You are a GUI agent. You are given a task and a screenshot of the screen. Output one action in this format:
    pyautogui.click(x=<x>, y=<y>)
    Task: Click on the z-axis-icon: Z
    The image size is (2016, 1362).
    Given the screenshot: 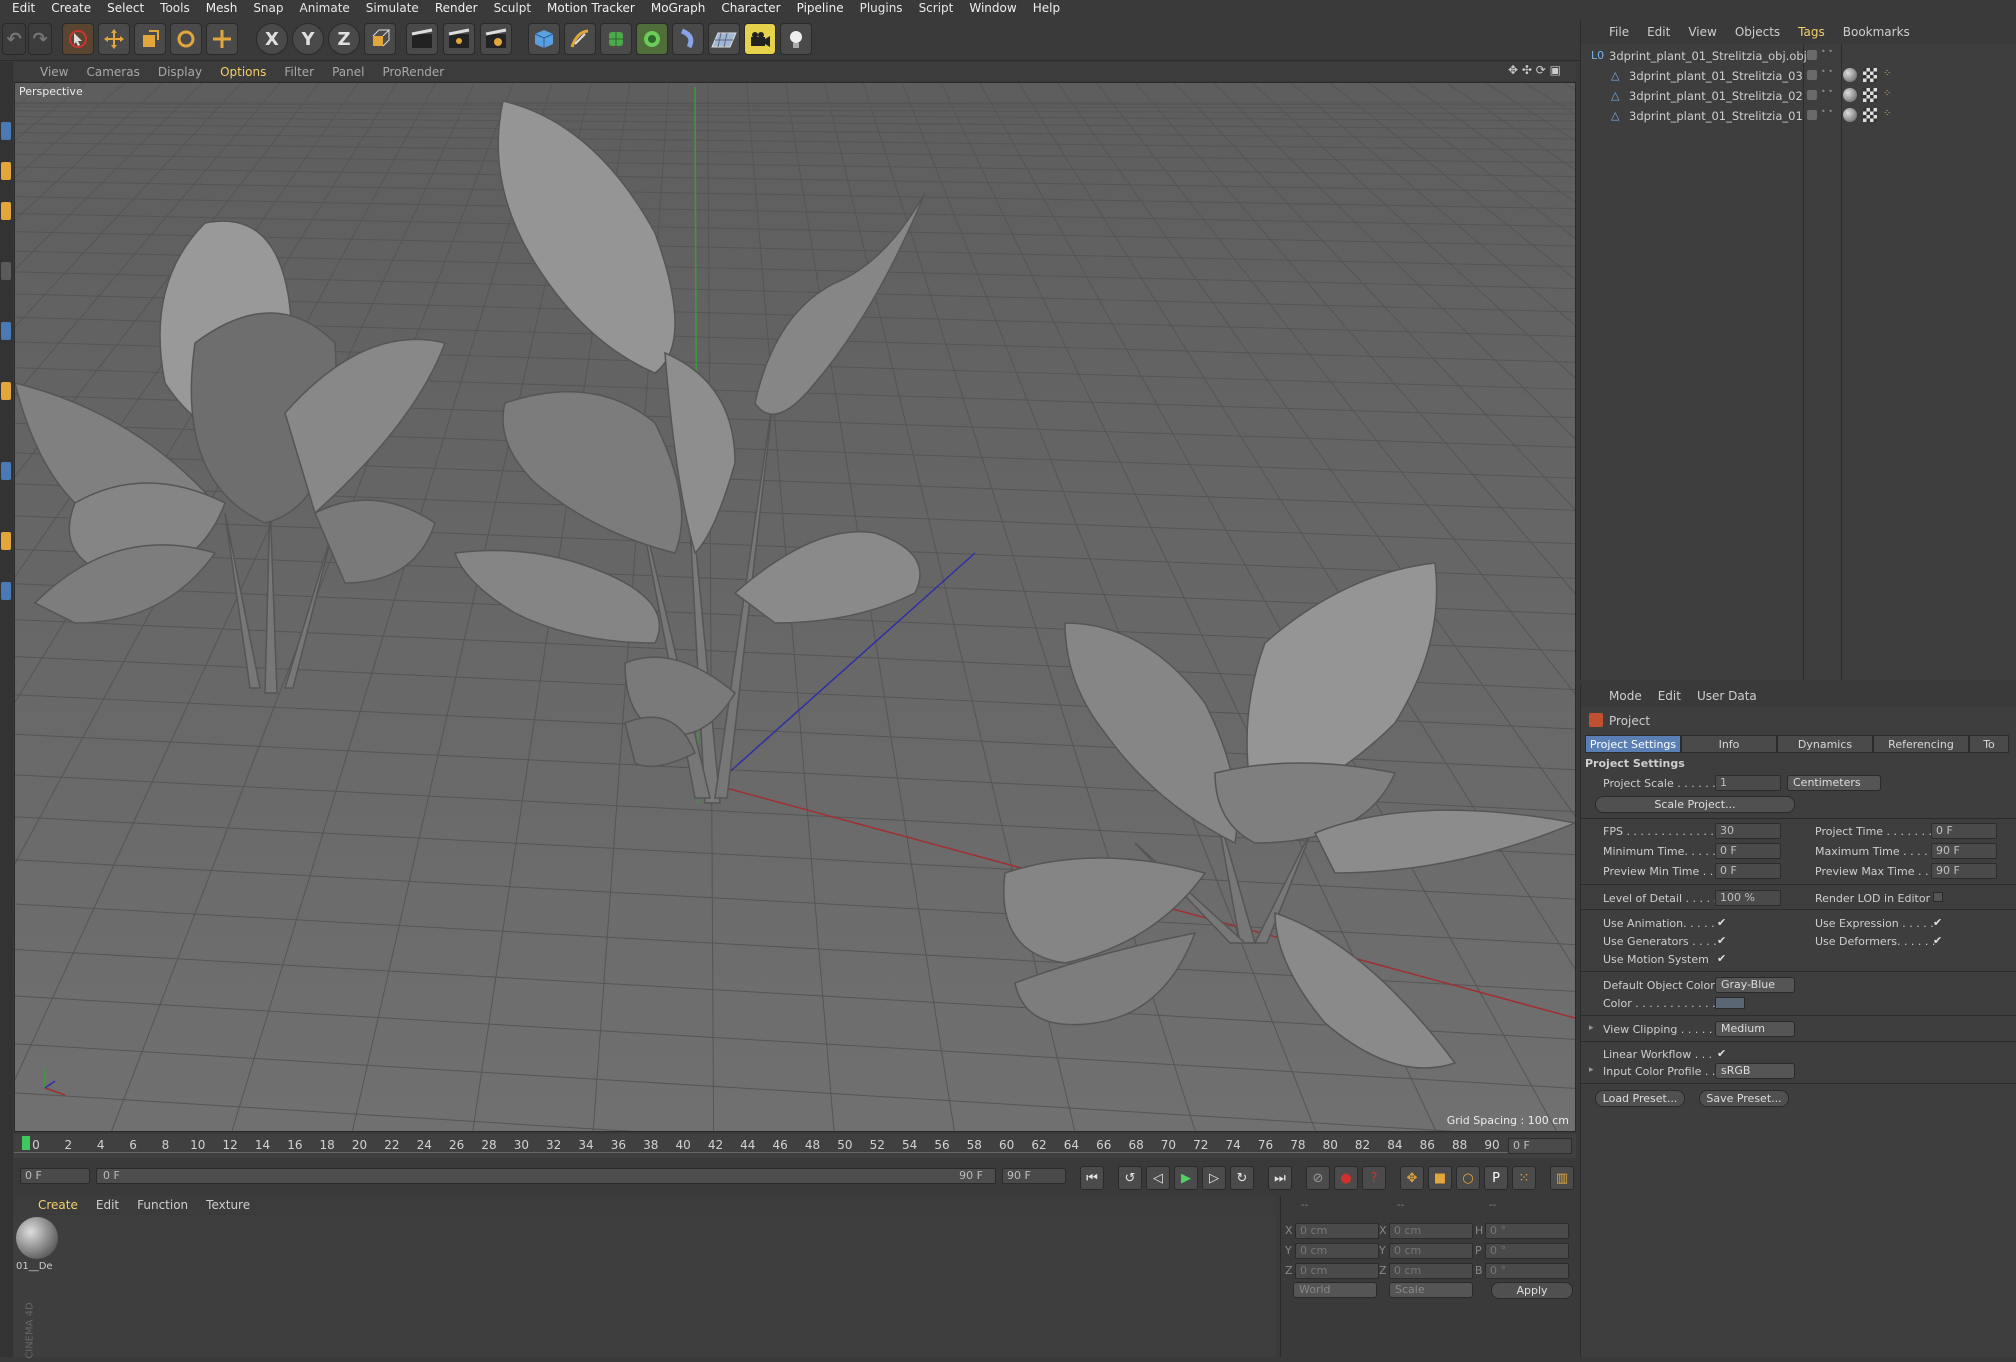 What is the action you would take?
    pyautogui.click(x=344, y=39)
    